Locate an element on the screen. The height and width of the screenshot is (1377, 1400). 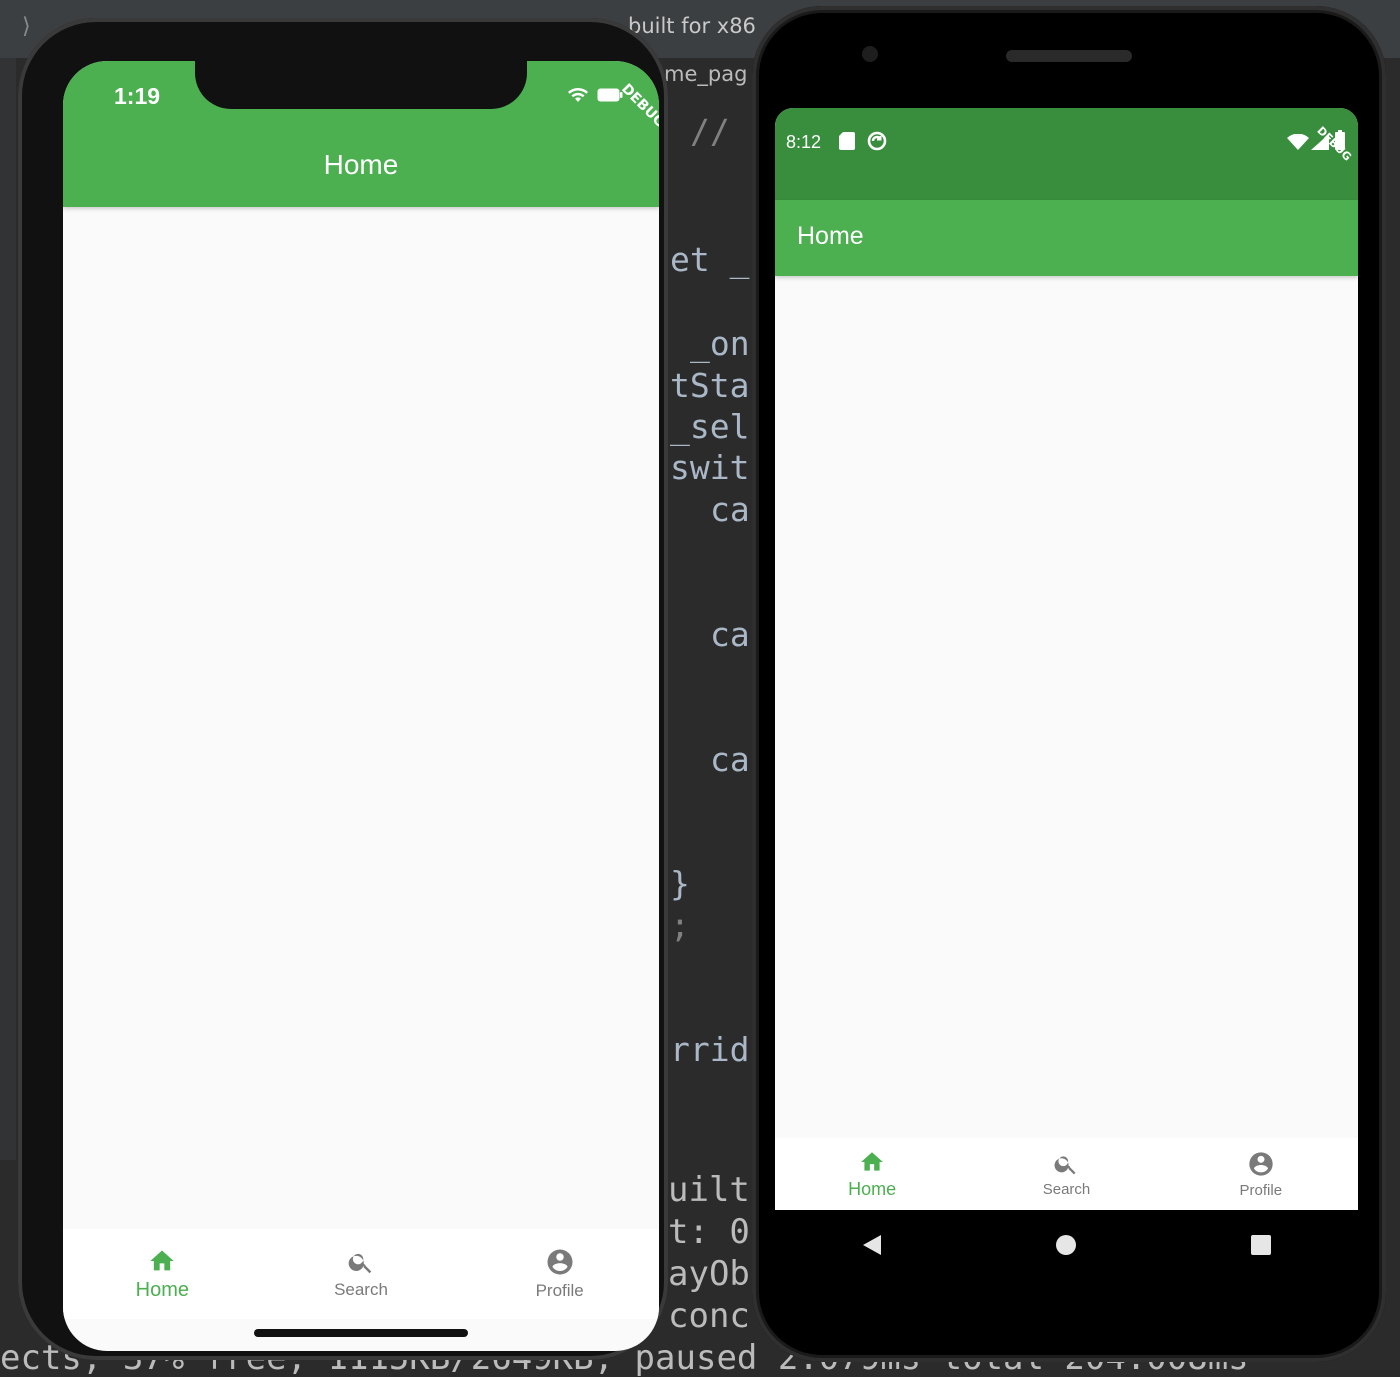
console-line: uilt is located at coordinates (709, 1190).